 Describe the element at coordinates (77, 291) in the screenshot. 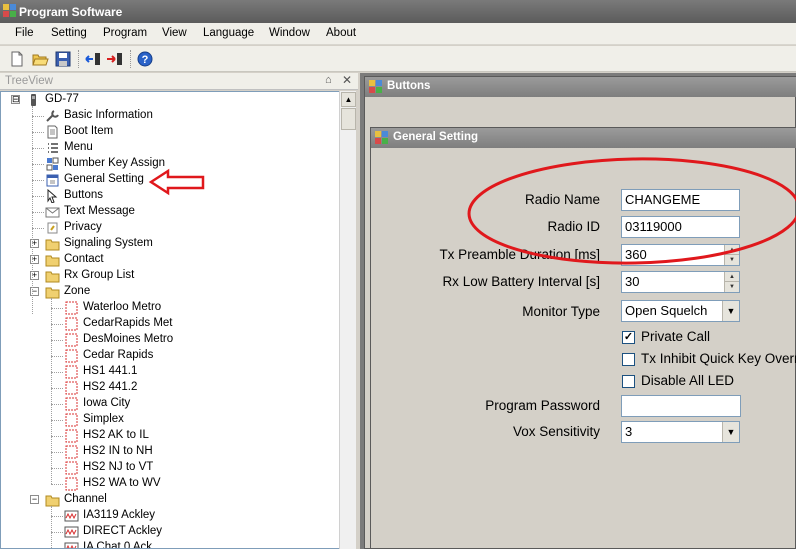

I see `tree-node-label: Zone` at that location.